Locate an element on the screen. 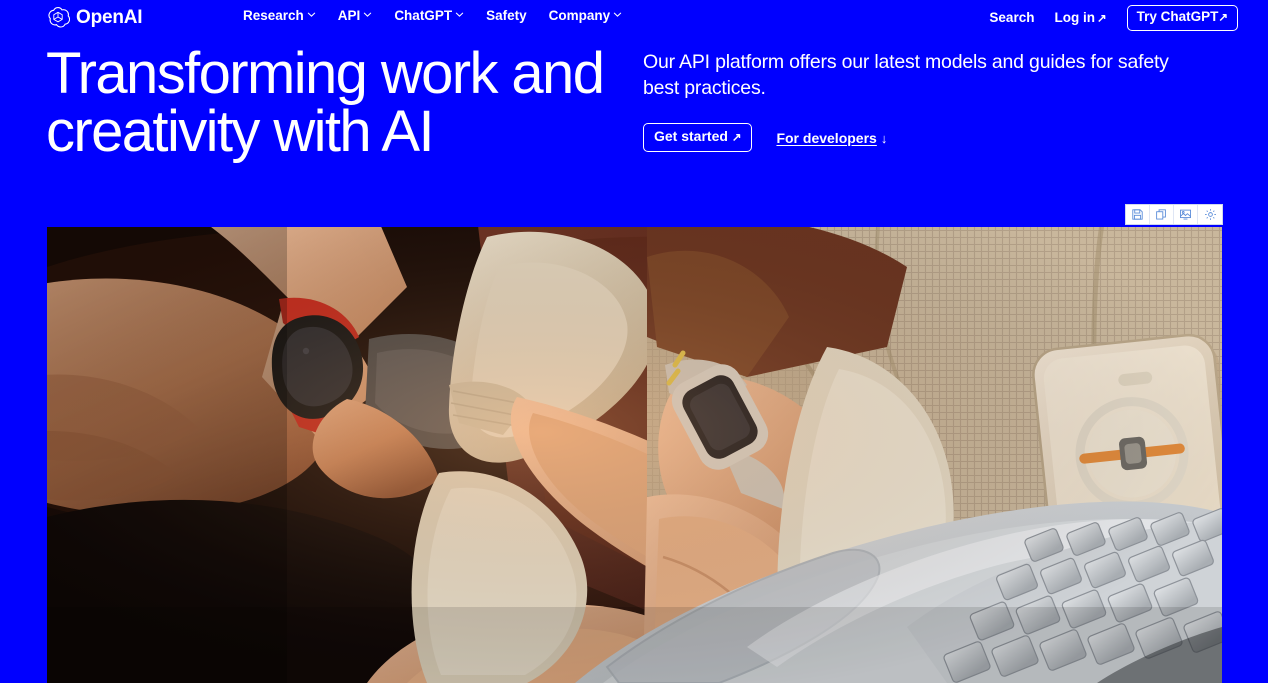 The image size is (1268, 683). nav-item-company: Company is located at coordinates (586, 16).